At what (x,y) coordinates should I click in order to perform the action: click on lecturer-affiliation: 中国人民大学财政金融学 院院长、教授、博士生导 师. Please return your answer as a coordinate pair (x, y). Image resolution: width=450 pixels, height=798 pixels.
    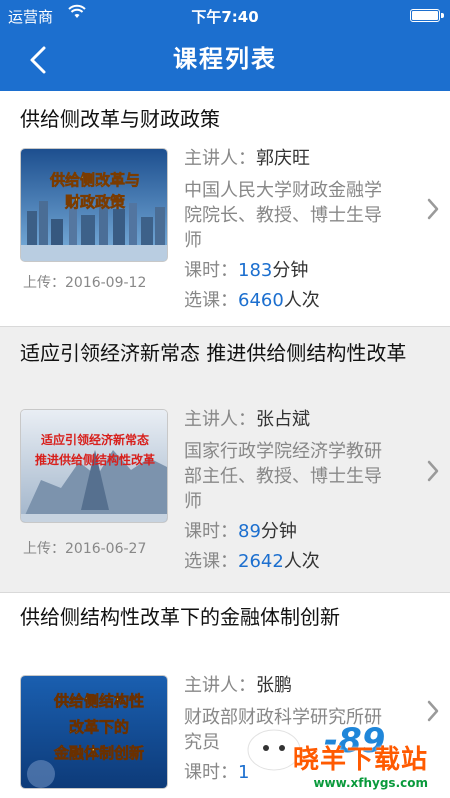
    Looking at the image, I should click on (304, 215).